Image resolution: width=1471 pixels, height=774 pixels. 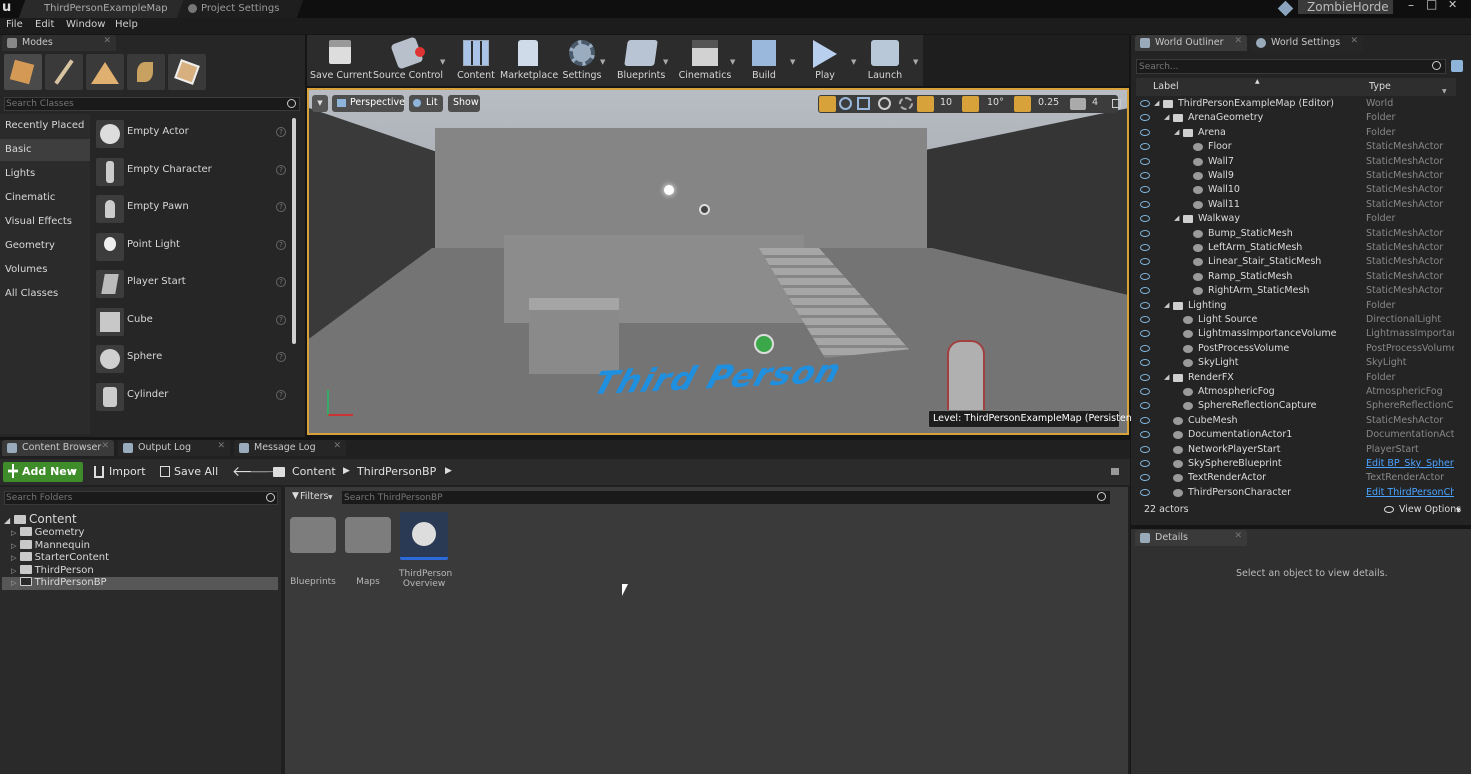 I want to click on tab-world-outliner: World Outliner ✕, so click(x=1191, y=43).